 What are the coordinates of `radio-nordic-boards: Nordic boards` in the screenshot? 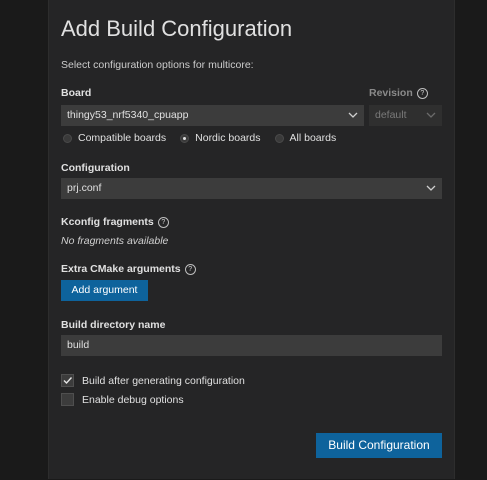 It's located at (220, 138).